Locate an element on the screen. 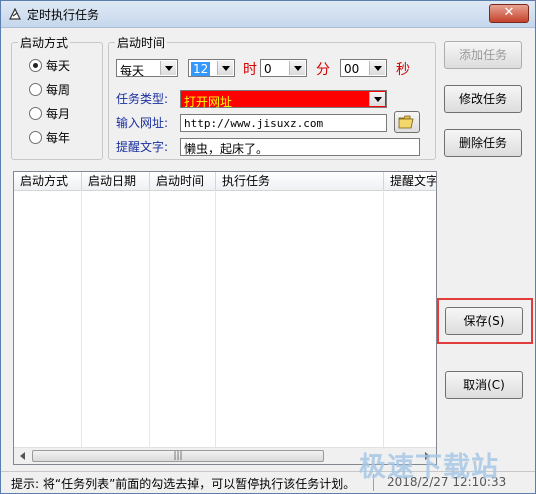  radio-label-monthly: 每月 is located at coordinates (58, 114).